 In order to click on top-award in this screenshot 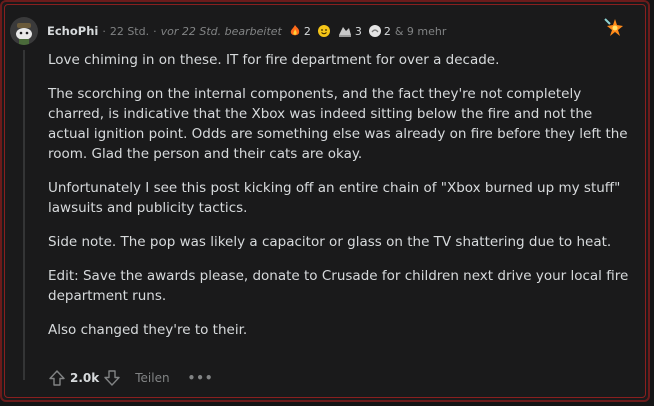, I will do `click(613, 29)`.